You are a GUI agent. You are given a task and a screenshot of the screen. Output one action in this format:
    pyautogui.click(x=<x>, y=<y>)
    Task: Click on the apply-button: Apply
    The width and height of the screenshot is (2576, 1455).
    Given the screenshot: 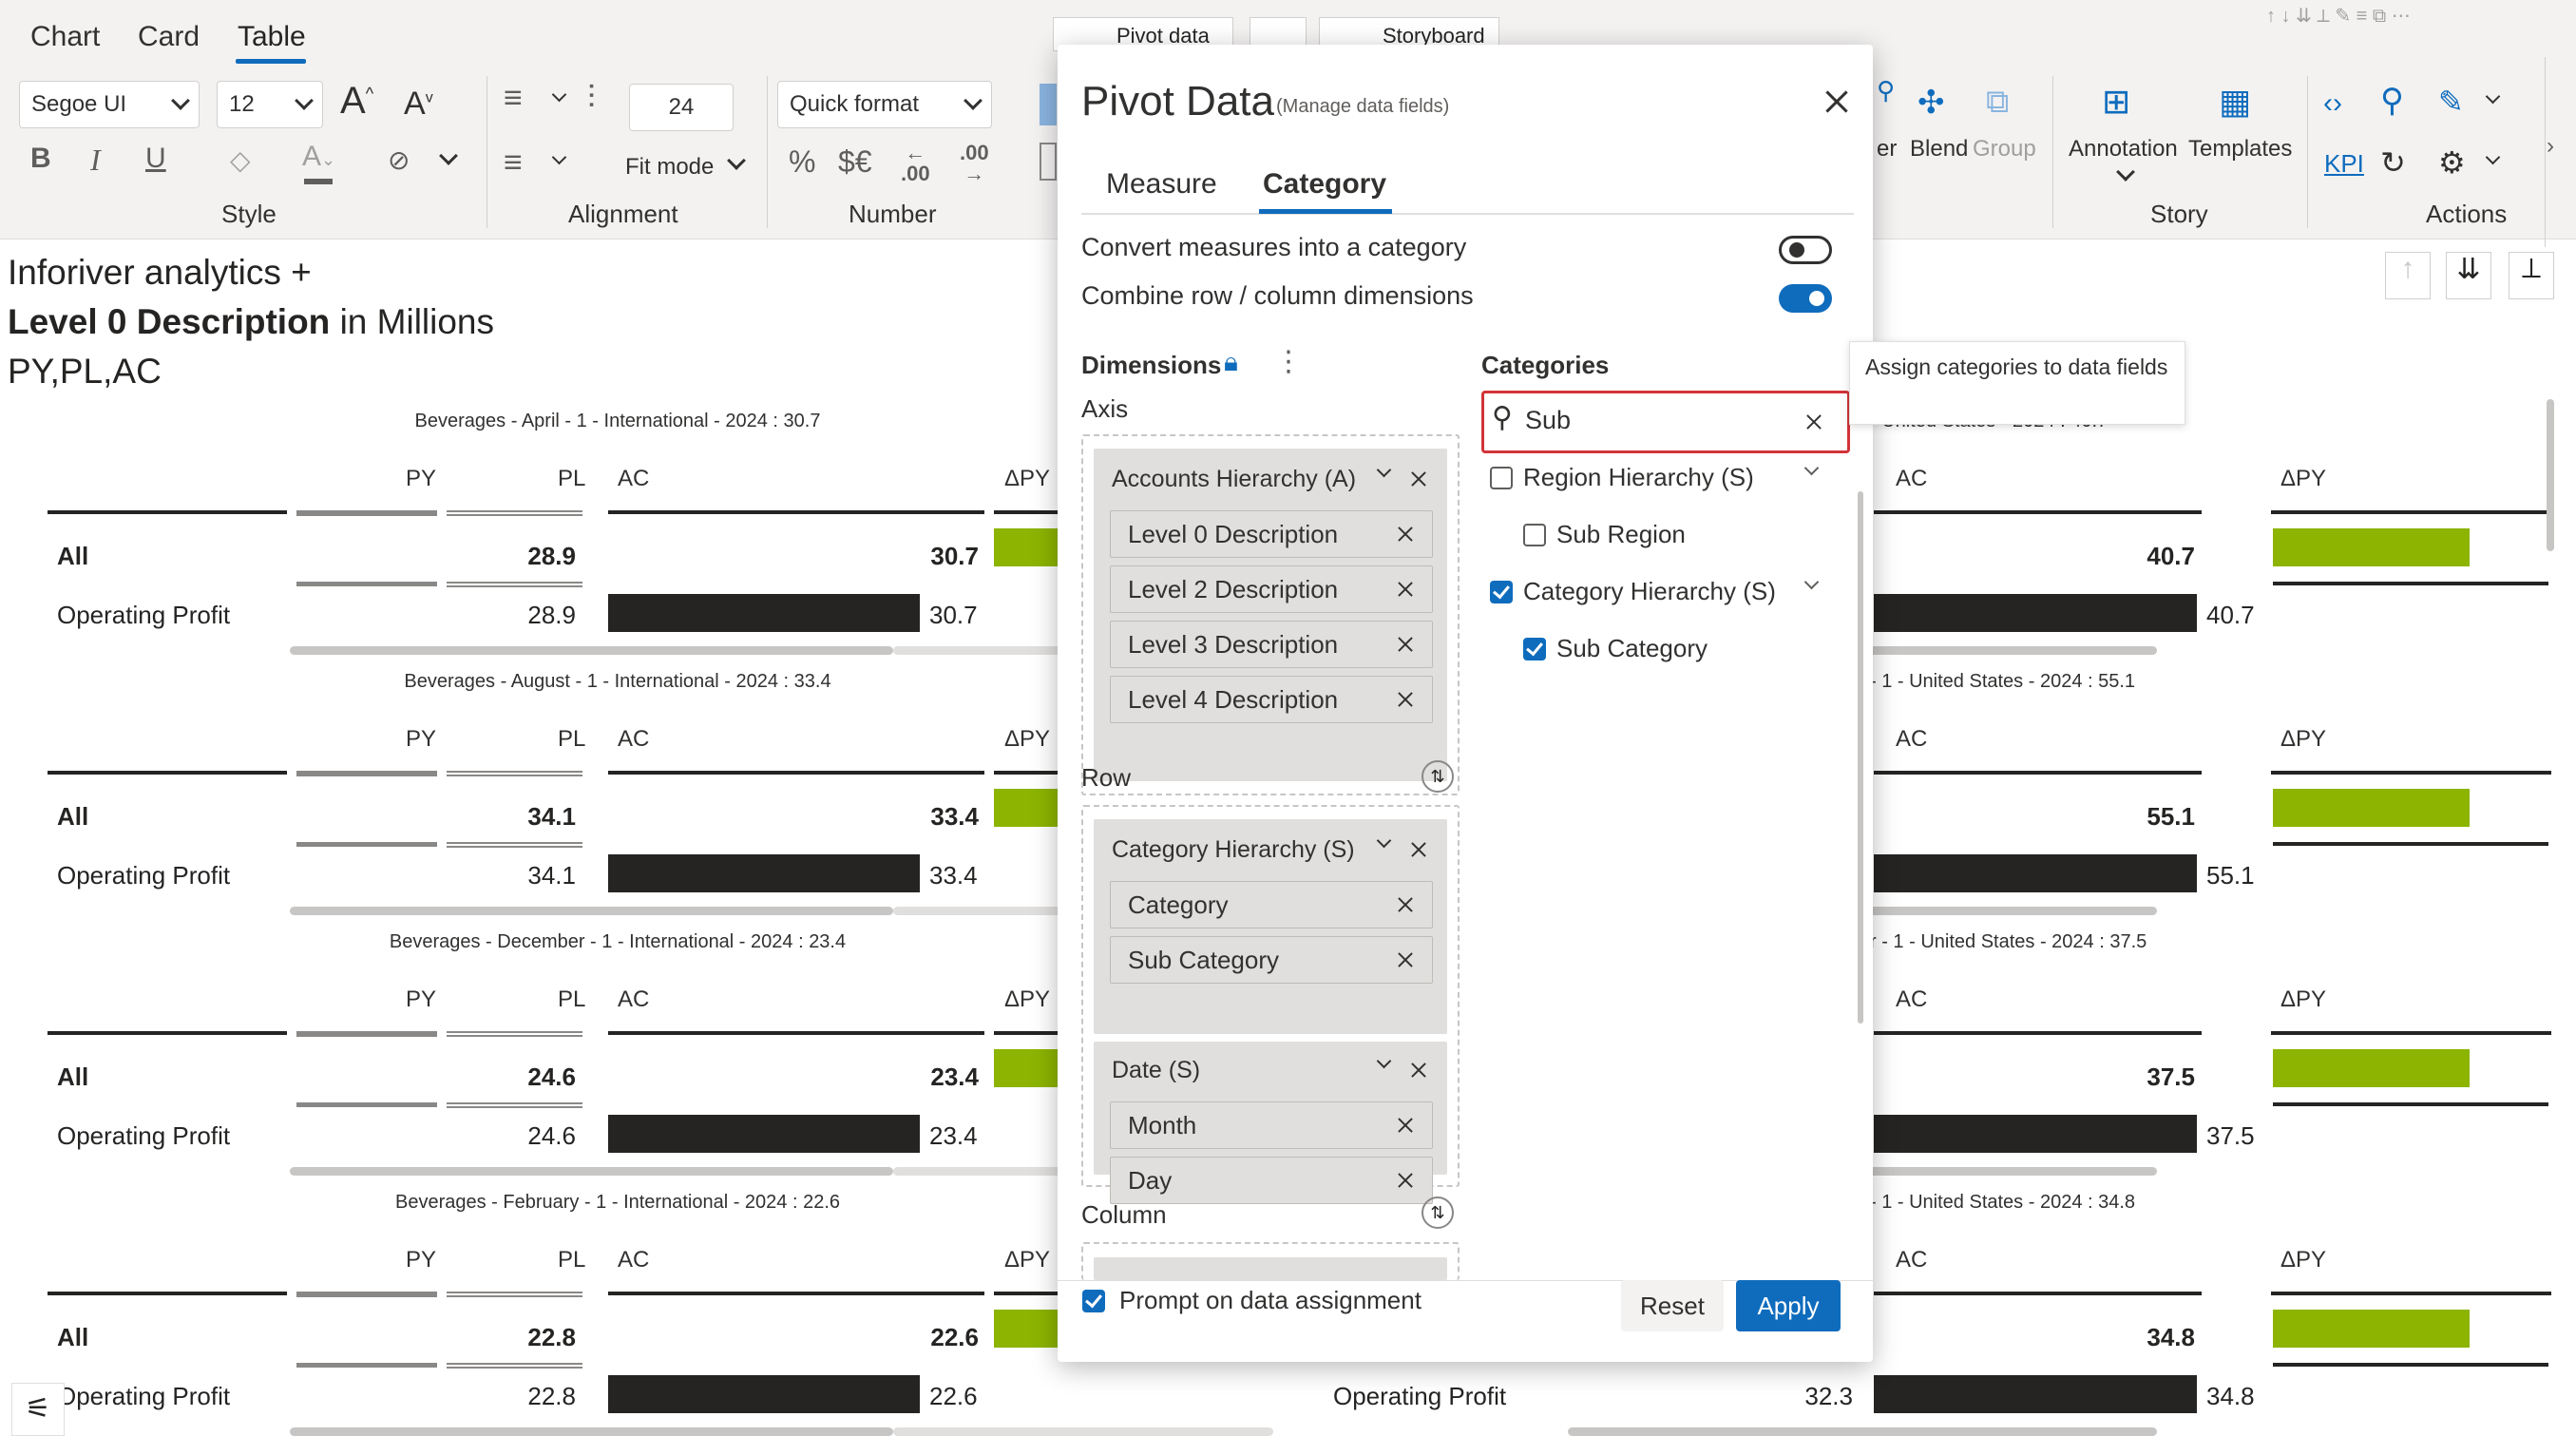 What is the action you would take?
    pyautogui.click(x=1788, y=1305)
    